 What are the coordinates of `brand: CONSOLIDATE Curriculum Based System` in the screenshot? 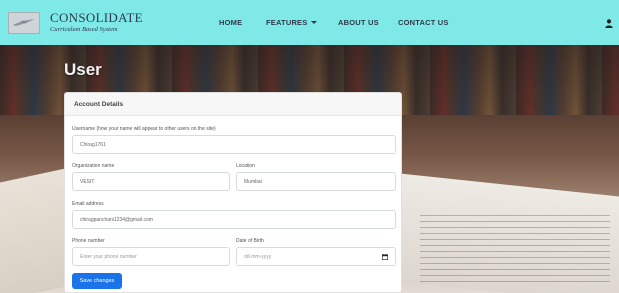 It's located at (75, 22).